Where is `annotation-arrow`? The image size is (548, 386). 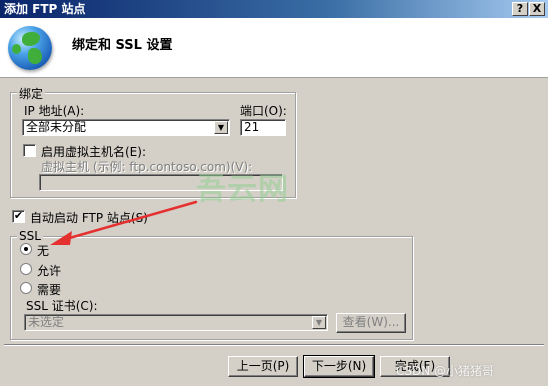
annotation-arrow is located at coordinates (124, 222).